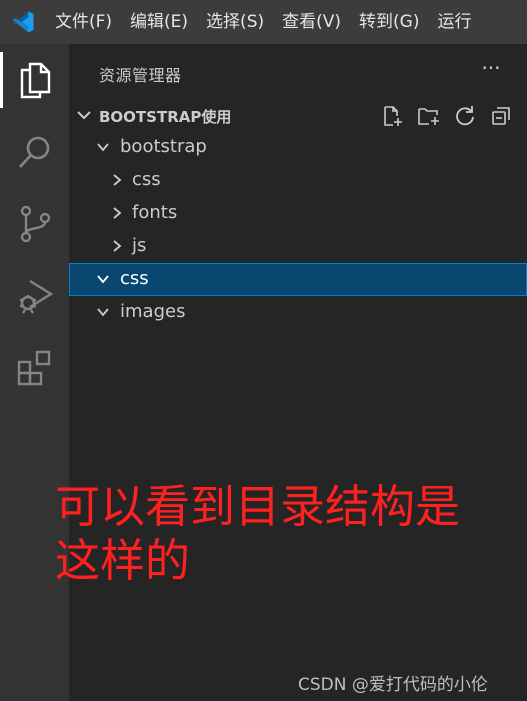  I want to click on tree-item-js: js, so click(298, 246).